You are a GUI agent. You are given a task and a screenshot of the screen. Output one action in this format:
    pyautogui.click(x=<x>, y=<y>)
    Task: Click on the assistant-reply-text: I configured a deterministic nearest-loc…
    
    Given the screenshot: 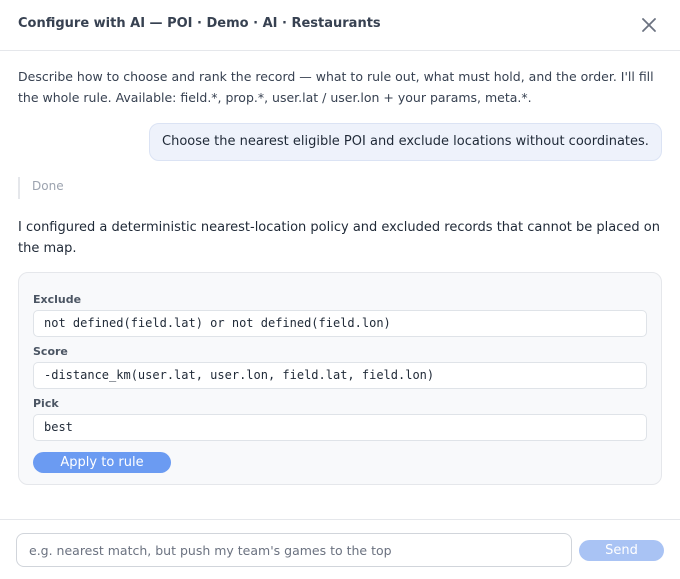 What is the action you would take?
    pyautogui.click(x=339, y=238)
    